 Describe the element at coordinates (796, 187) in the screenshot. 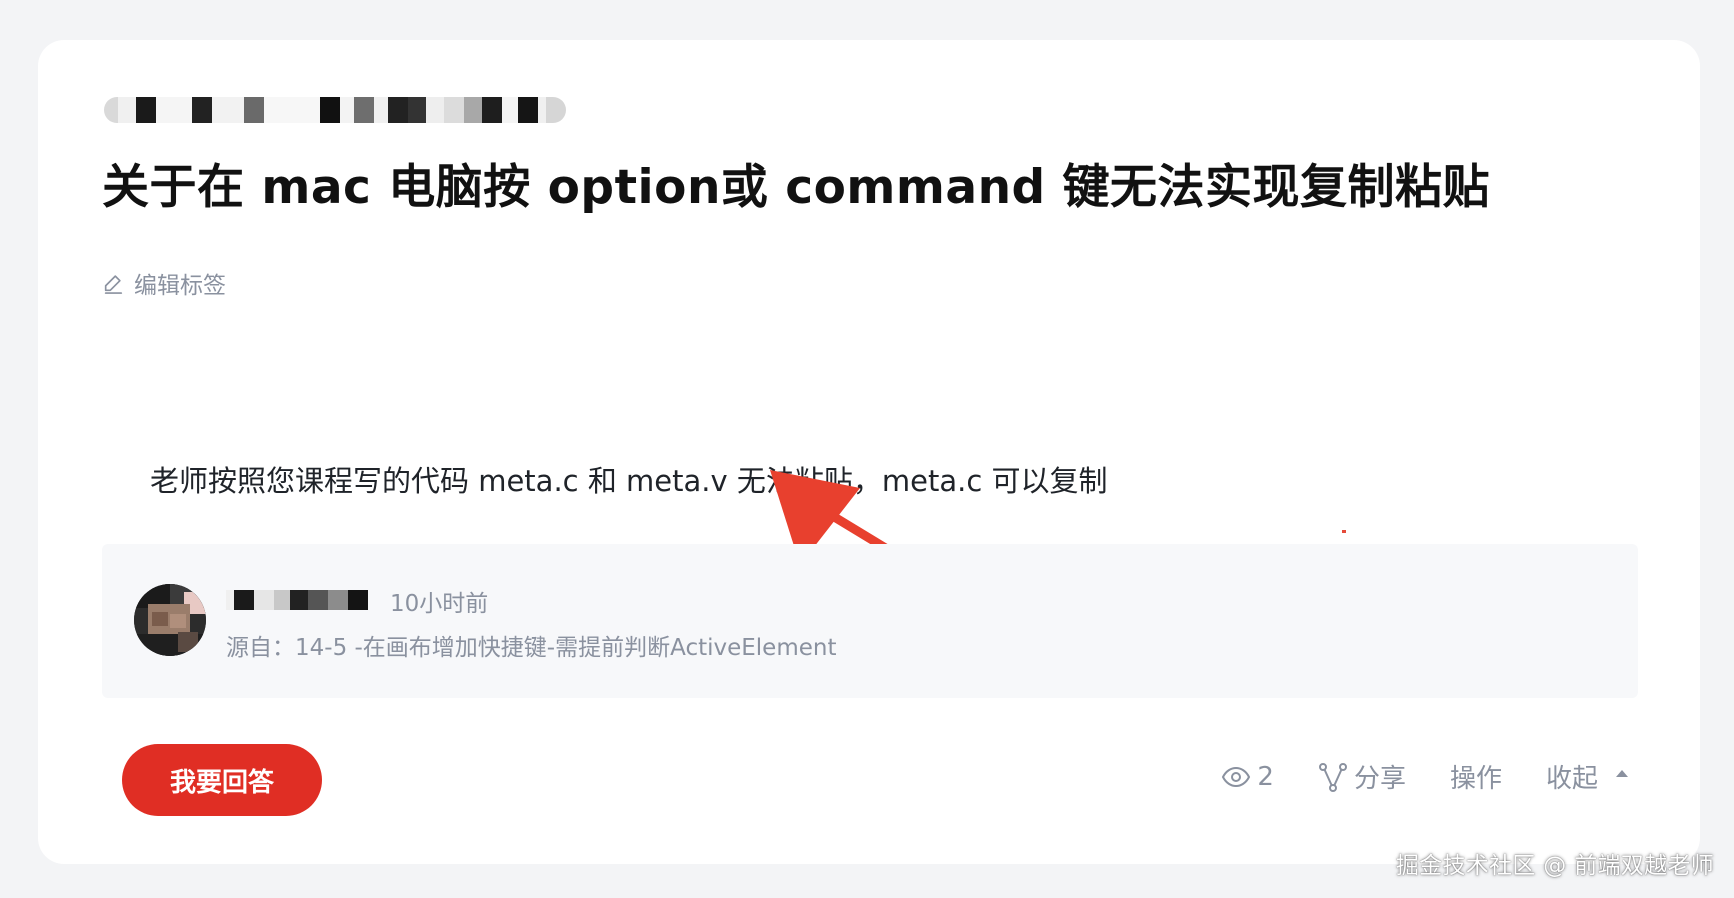

I see `question-title: 关于在 mac 电脑按 option或 command 键无法实现复制粘贴` at that location.